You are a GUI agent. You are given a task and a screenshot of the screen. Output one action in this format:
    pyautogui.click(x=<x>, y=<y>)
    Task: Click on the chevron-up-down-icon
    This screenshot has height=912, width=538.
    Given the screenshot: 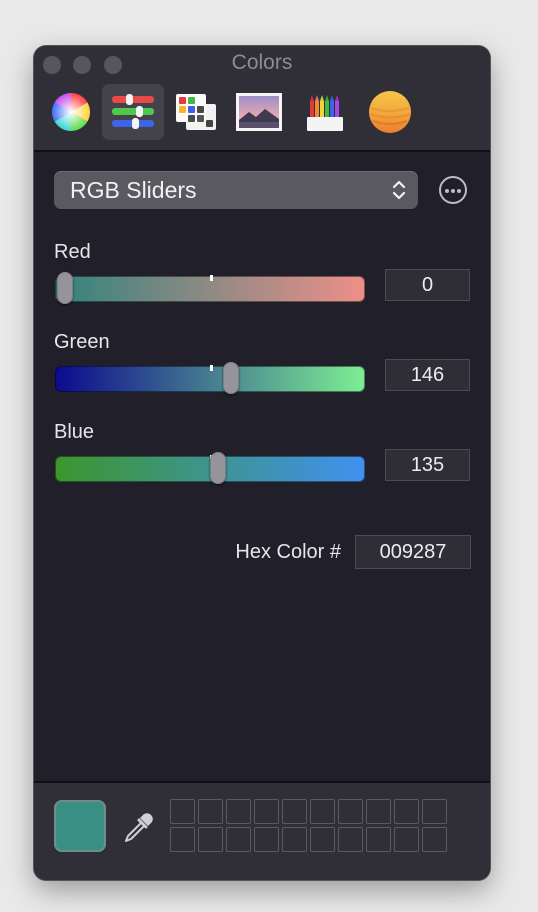 What is the action you would take?
    pyautogui.click(x=399, y=190)
    